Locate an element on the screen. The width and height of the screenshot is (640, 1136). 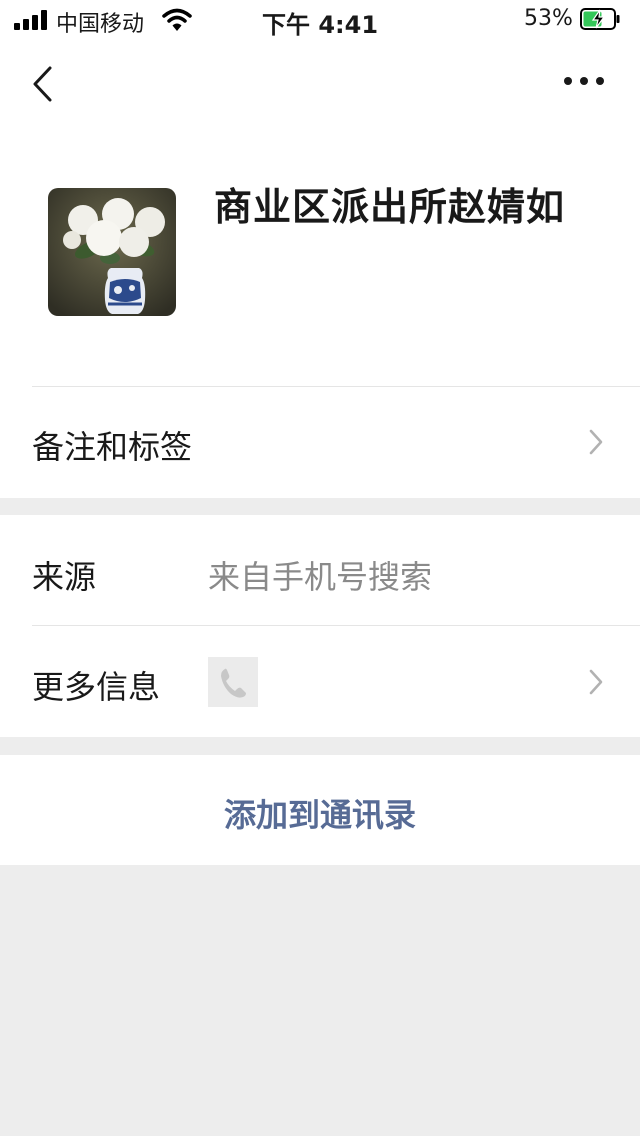
phone-icon is located at coordinates (233, 682).